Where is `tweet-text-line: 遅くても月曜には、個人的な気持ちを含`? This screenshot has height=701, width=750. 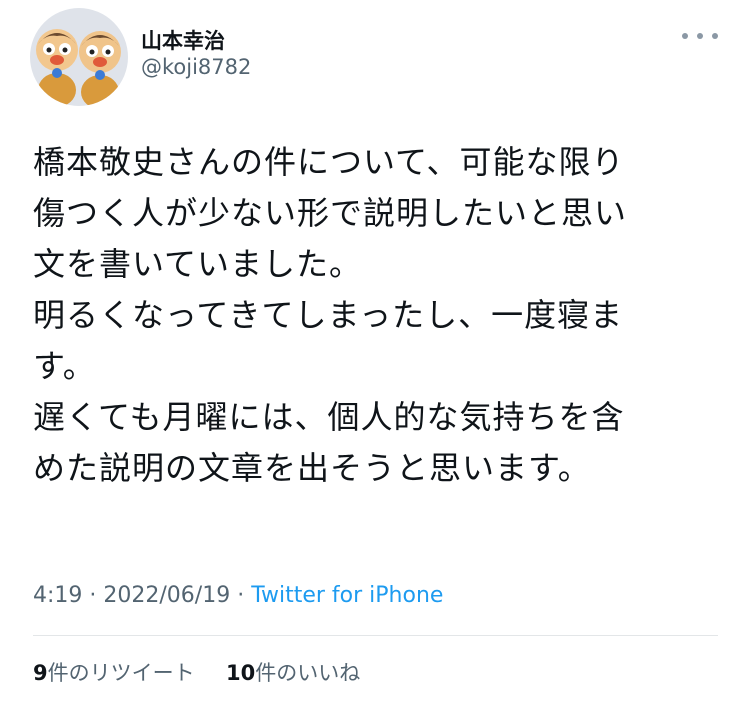 tweet-text-line: 遅くても月曜には、個人的な気持ちを含 is located at coordinates (329, 417).